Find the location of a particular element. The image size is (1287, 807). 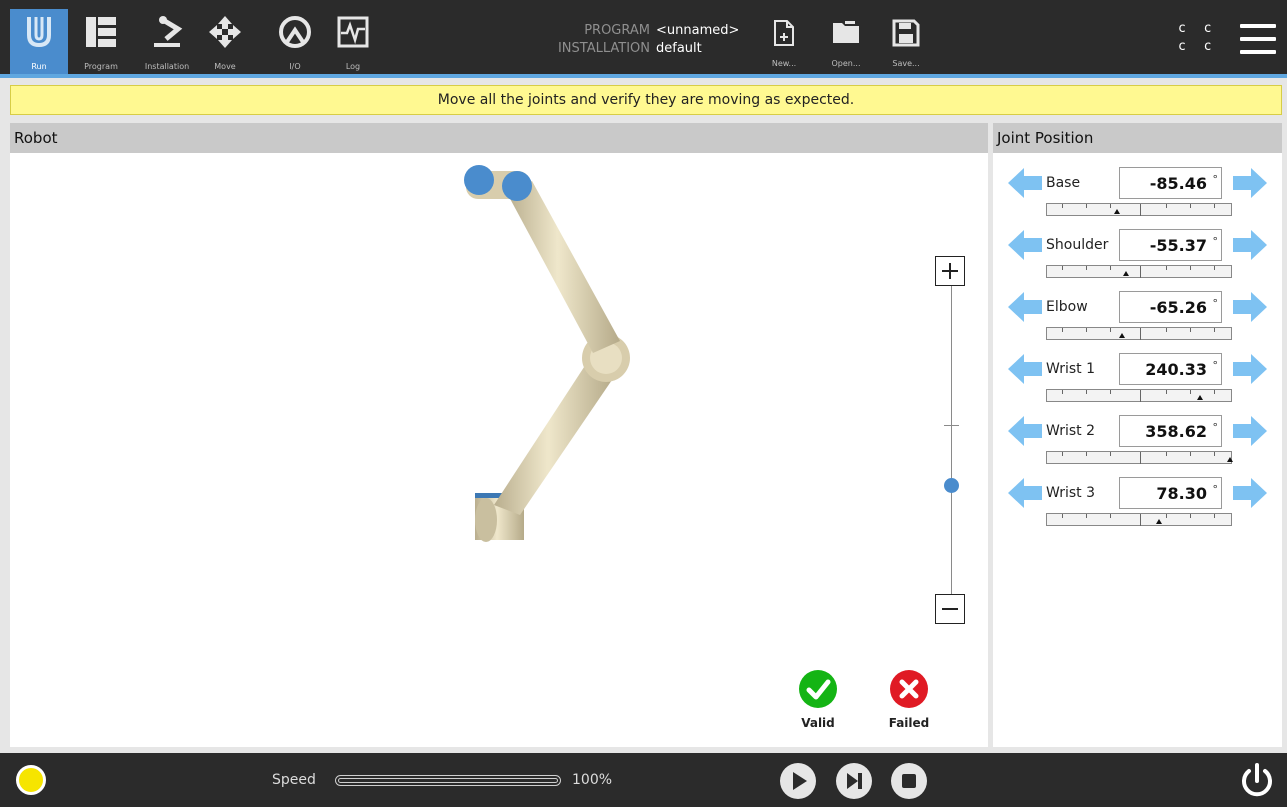

joint-row: Base -85.46 ° is located at coordinates (1137, 189).